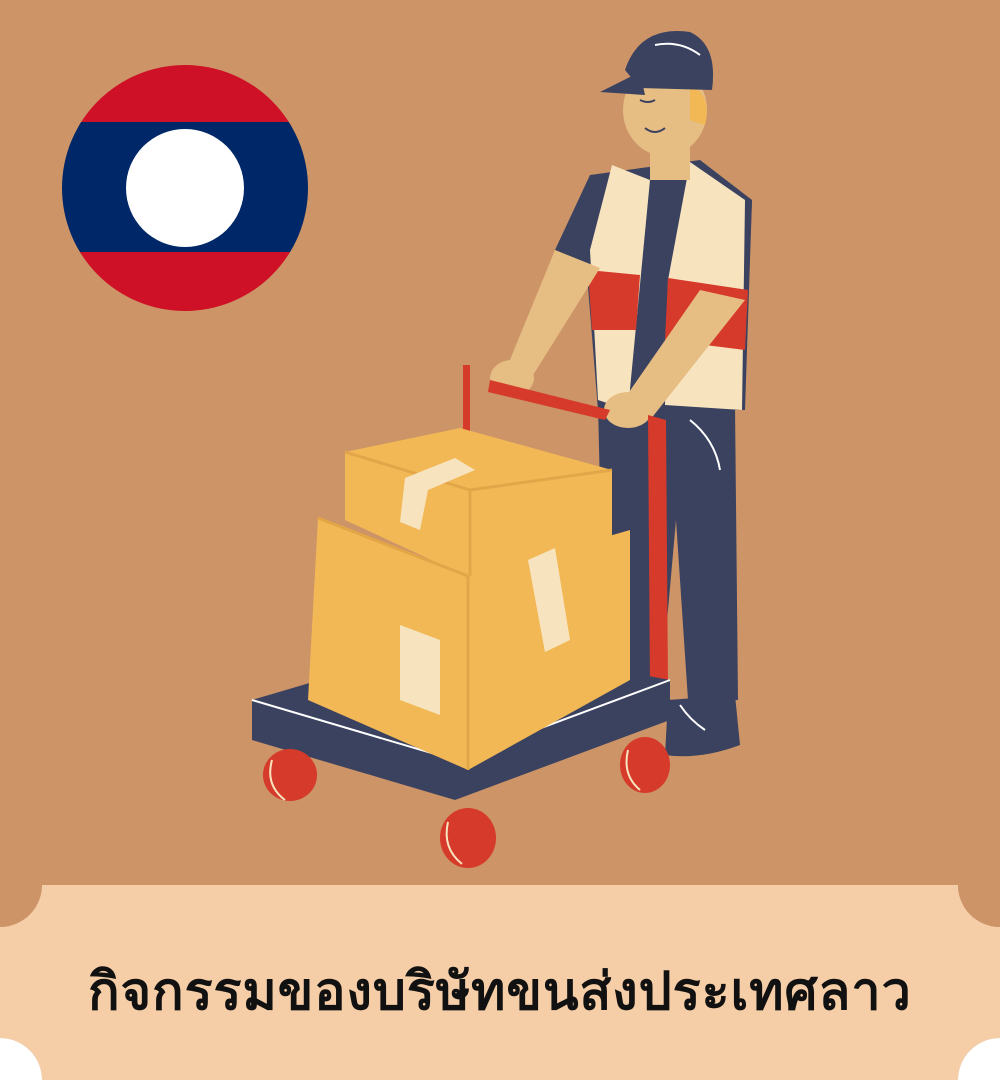 The image size is (1000, 1080). Describe the element at coordinates (185, 188) in the screenshot. I see `laos-flag-icon` at that location.